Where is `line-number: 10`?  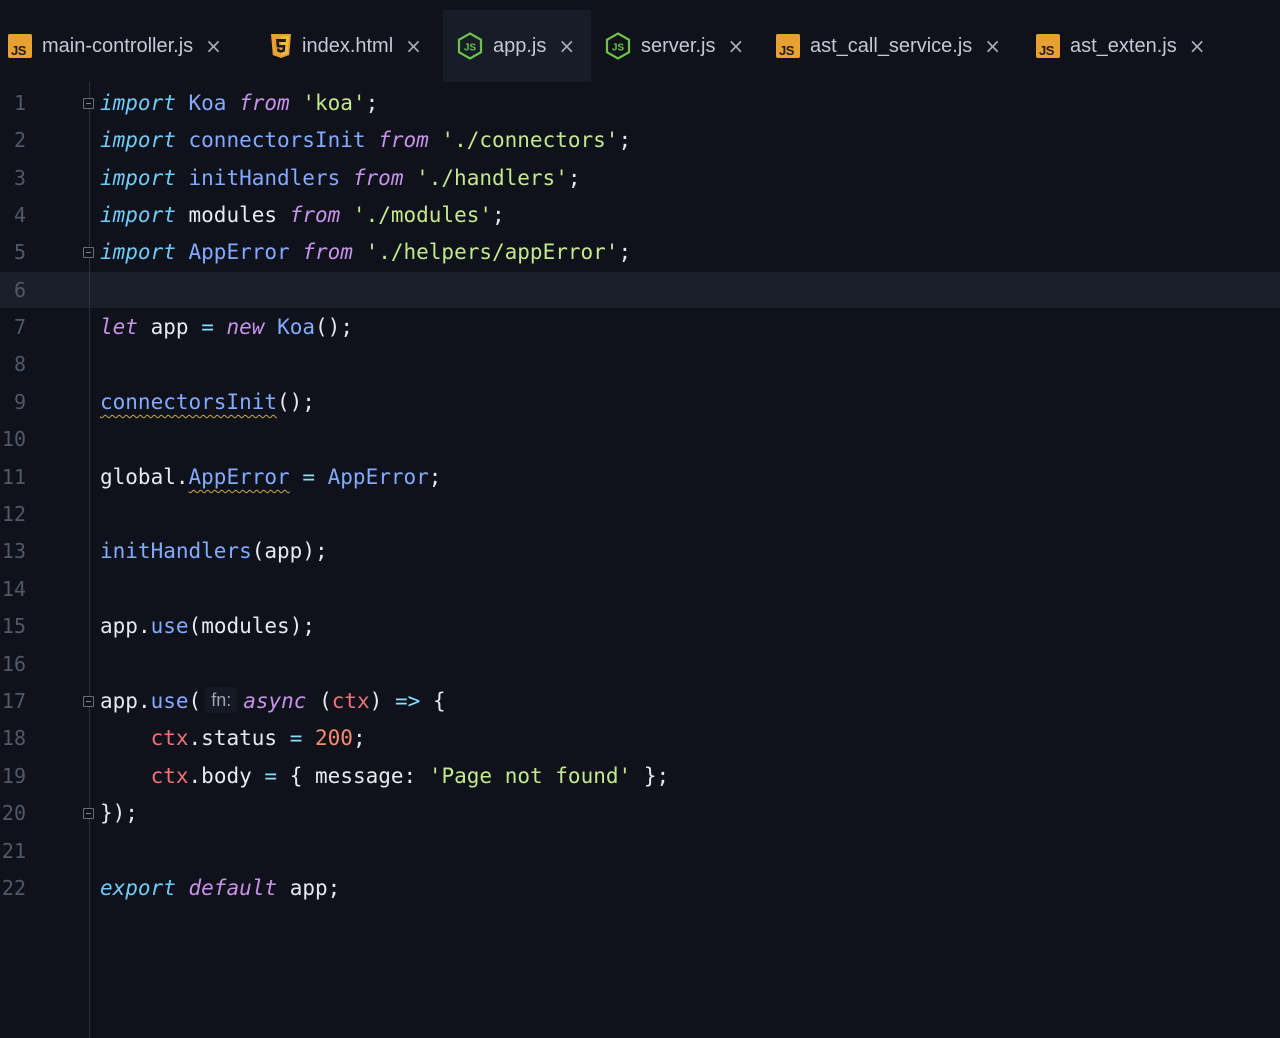
line-number: 10 is located at coordinates (13, 439).